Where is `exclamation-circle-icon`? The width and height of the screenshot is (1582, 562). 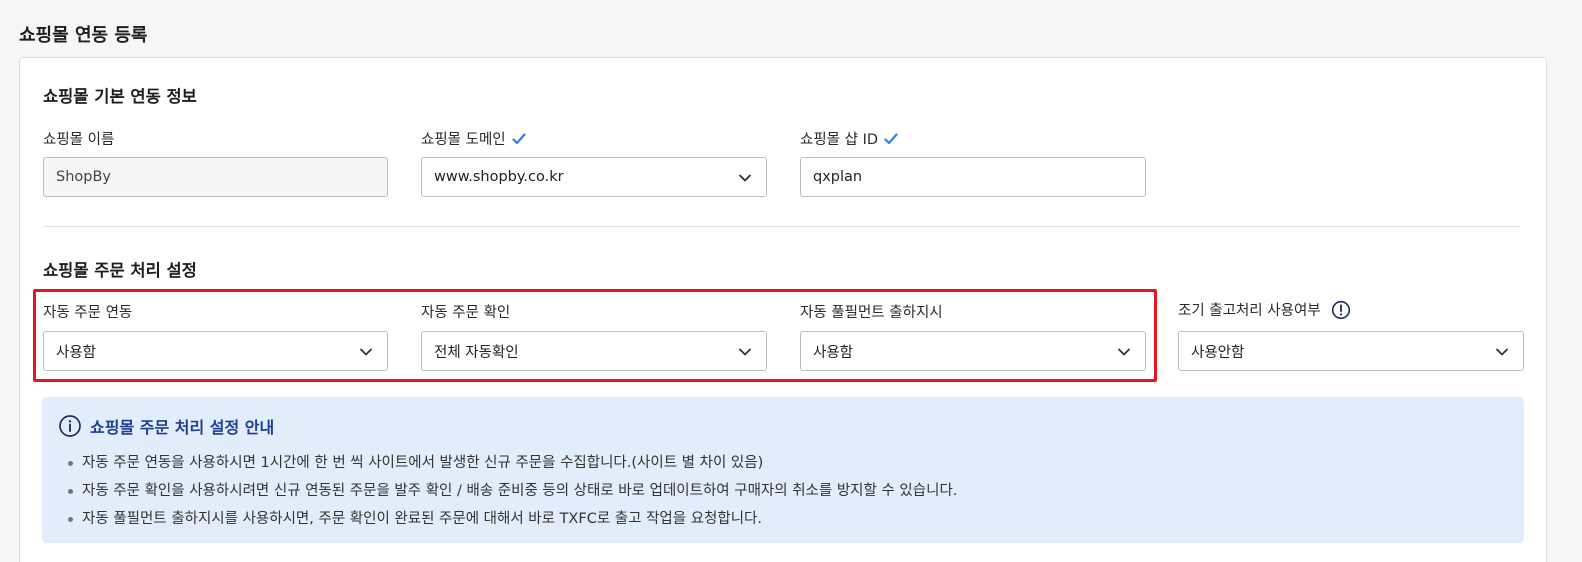 exclamation-circle-icon is located at coordinates (1341, 310).